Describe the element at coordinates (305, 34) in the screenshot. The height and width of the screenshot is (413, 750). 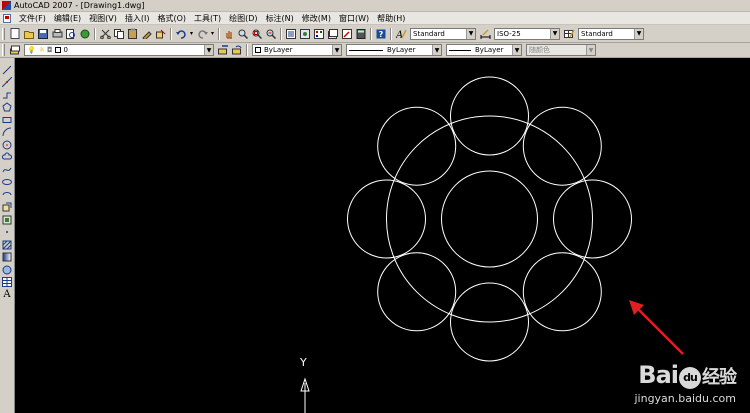
I see `design-center-icon` at that location.